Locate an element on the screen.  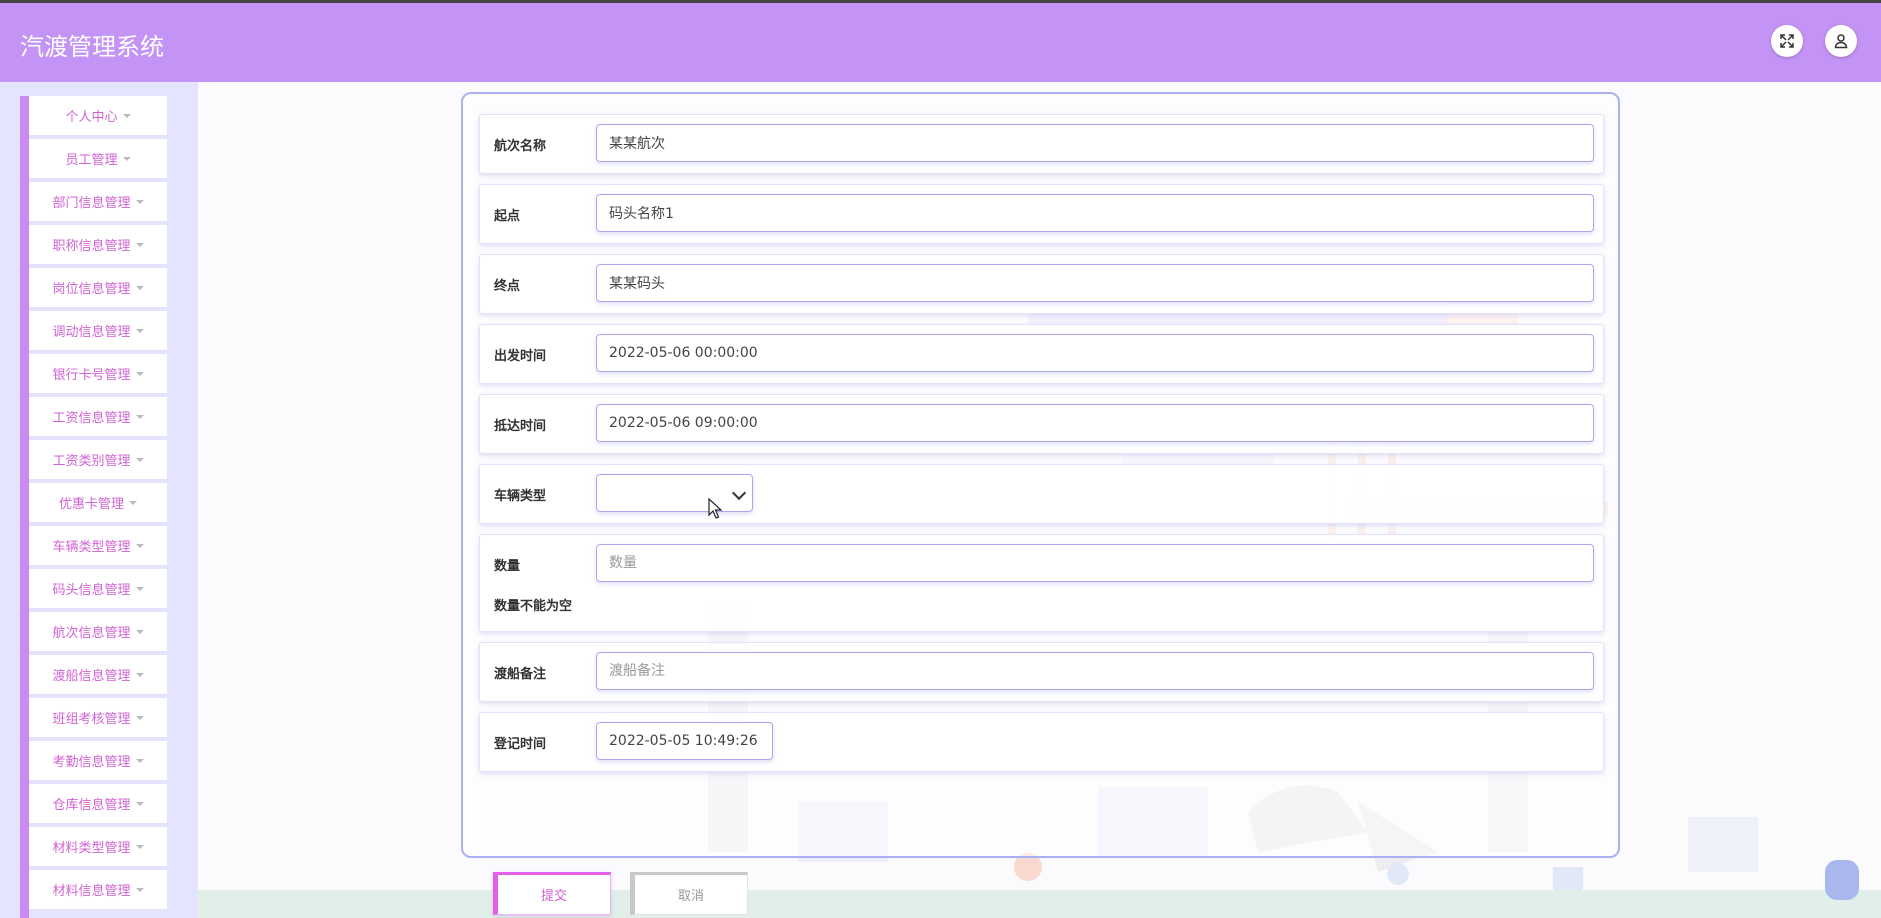
quantity-input is located at coordinates (1095, 563).